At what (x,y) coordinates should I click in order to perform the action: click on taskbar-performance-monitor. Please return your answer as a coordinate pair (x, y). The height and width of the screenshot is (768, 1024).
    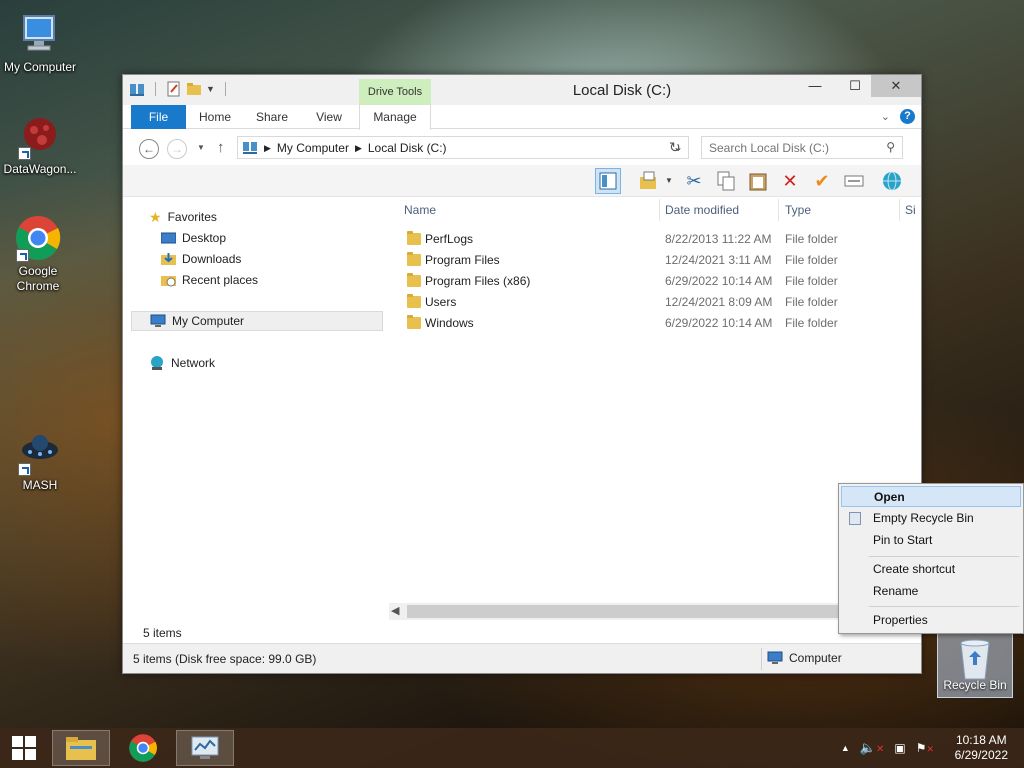
    Looking at the image, I should click on (205, 748).